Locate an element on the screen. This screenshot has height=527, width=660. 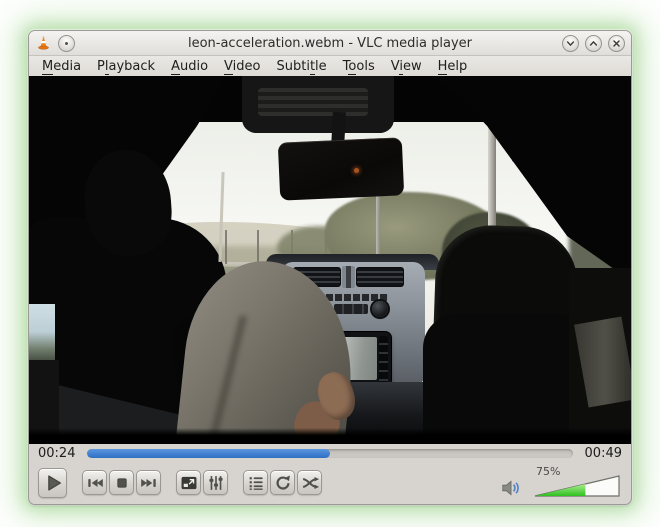
scene-bottom-shadow is located at coordinates (330, 436).